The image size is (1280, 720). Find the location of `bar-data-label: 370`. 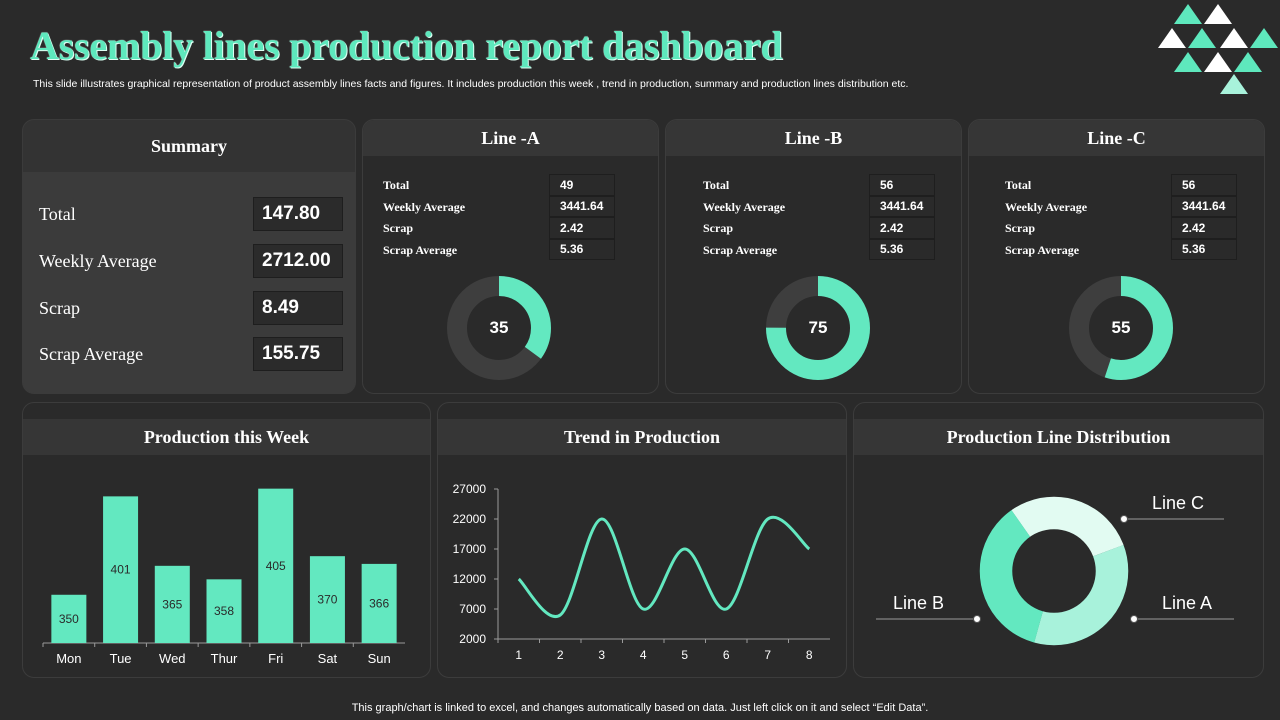

bar-data-label: 370 is located at coordinates (327, 600).